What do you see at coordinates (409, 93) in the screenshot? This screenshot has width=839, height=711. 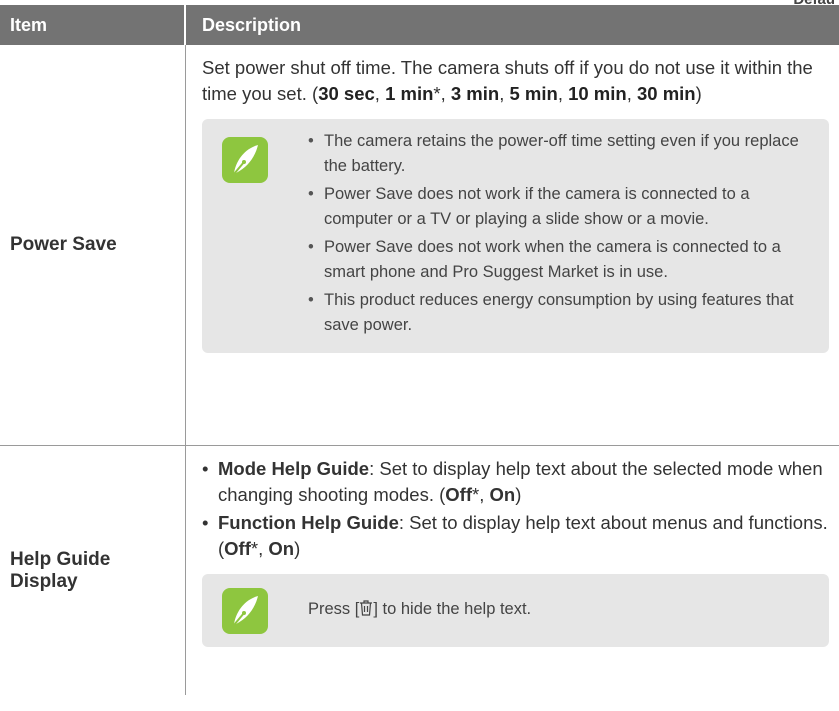 I see `option-value: 1 min` at bounding box center [409, 93].